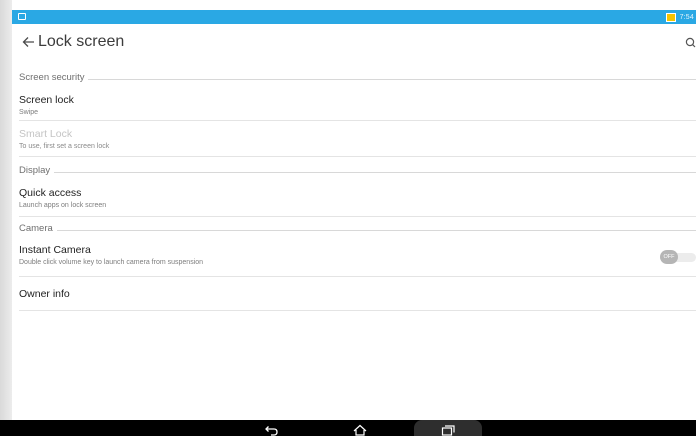  I want to click on screen-lock-title: Screen lock, so click(46, 100).